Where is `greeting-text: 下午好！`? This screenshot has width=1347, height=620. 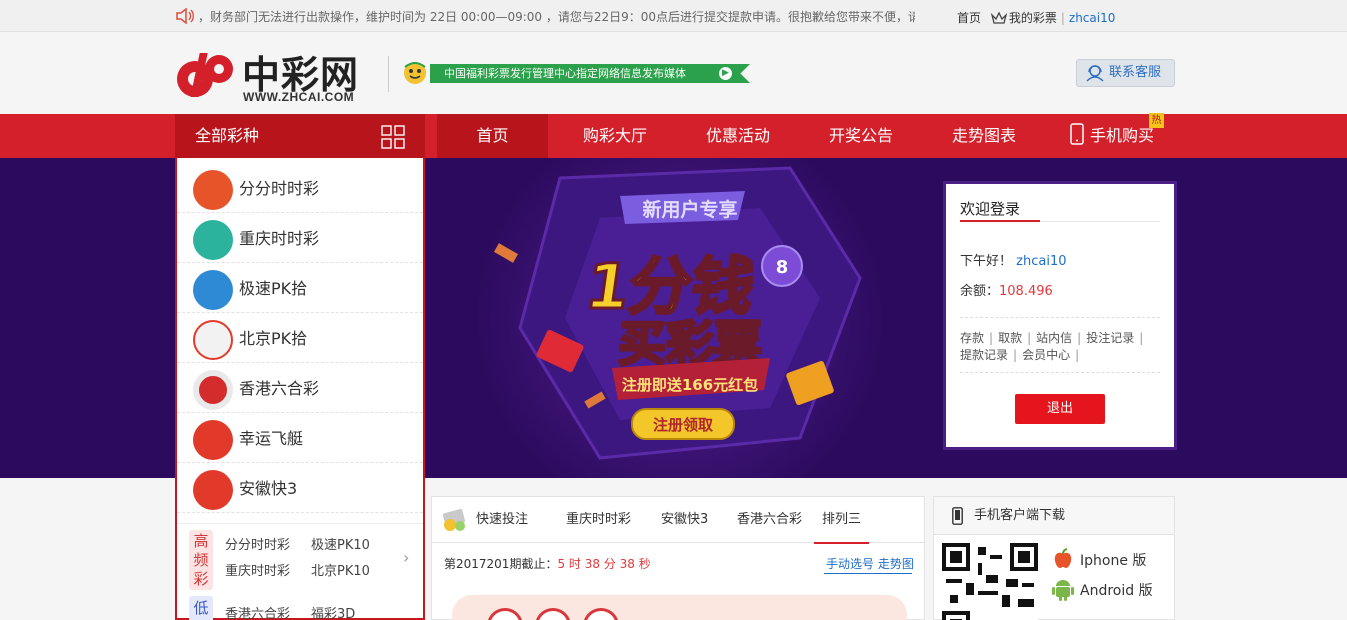 greeting-text: 下午好！ is located at coordinates (986, 261).